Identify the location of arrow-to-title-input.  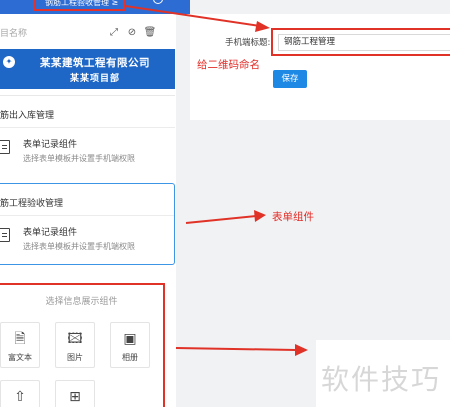
(192, 16).